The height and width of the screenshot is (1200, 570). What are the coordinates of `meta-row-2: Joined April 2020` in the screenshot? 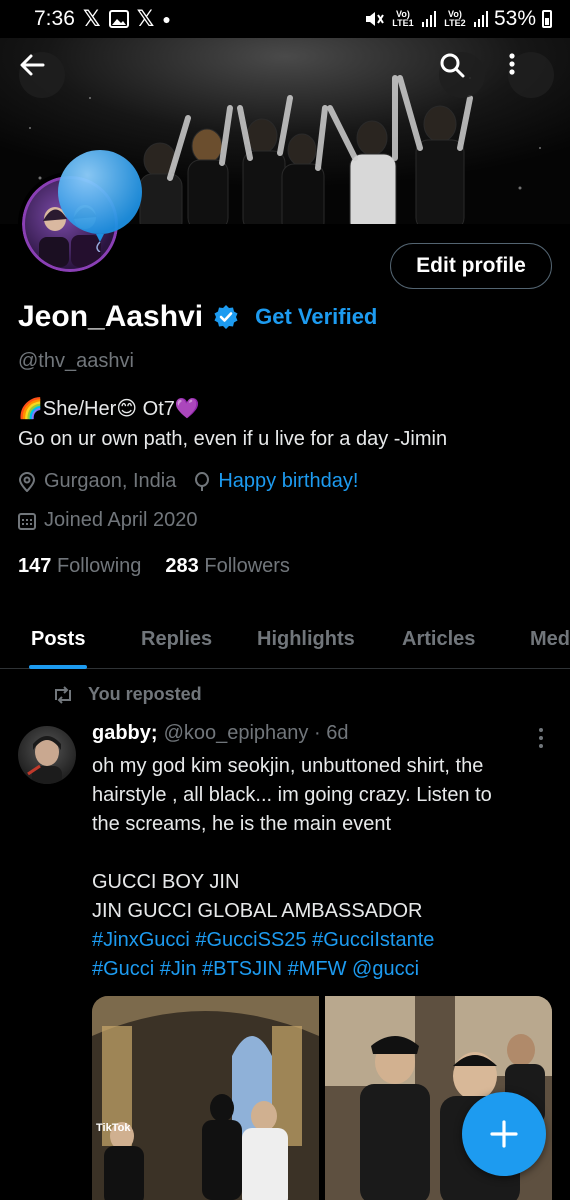 It's located at (116, 520).